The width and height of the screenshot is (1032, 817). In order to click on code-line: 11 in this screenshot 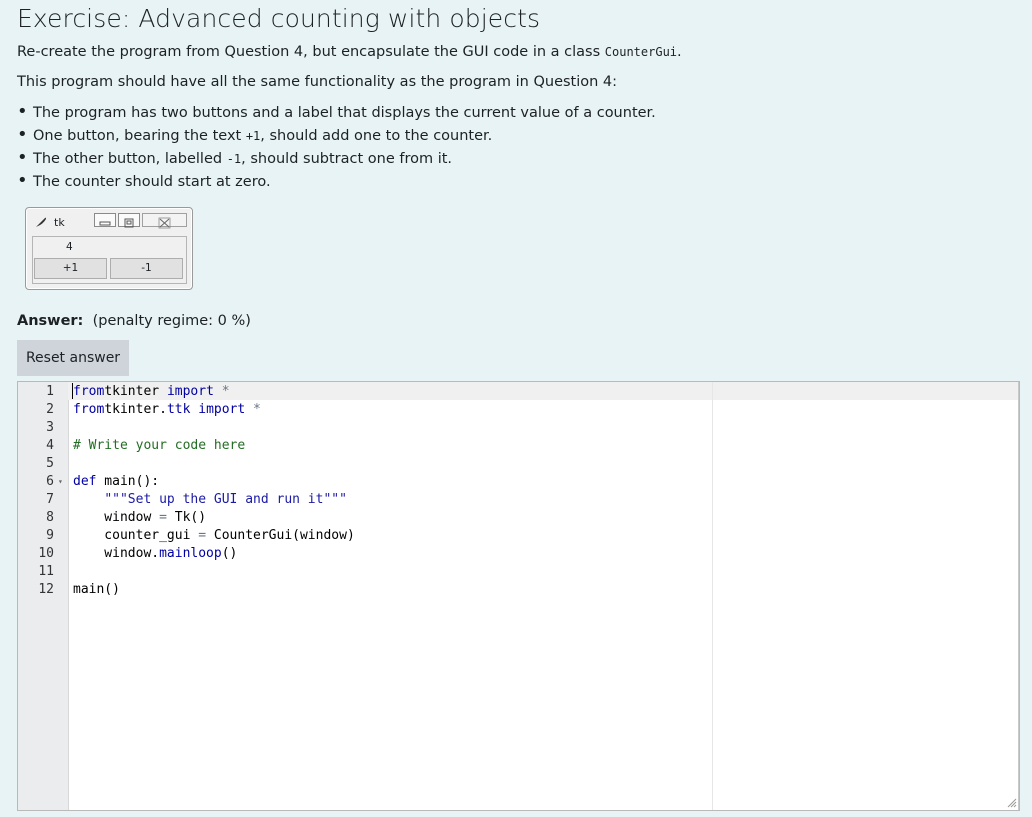, I will do `click(518, 572)`.